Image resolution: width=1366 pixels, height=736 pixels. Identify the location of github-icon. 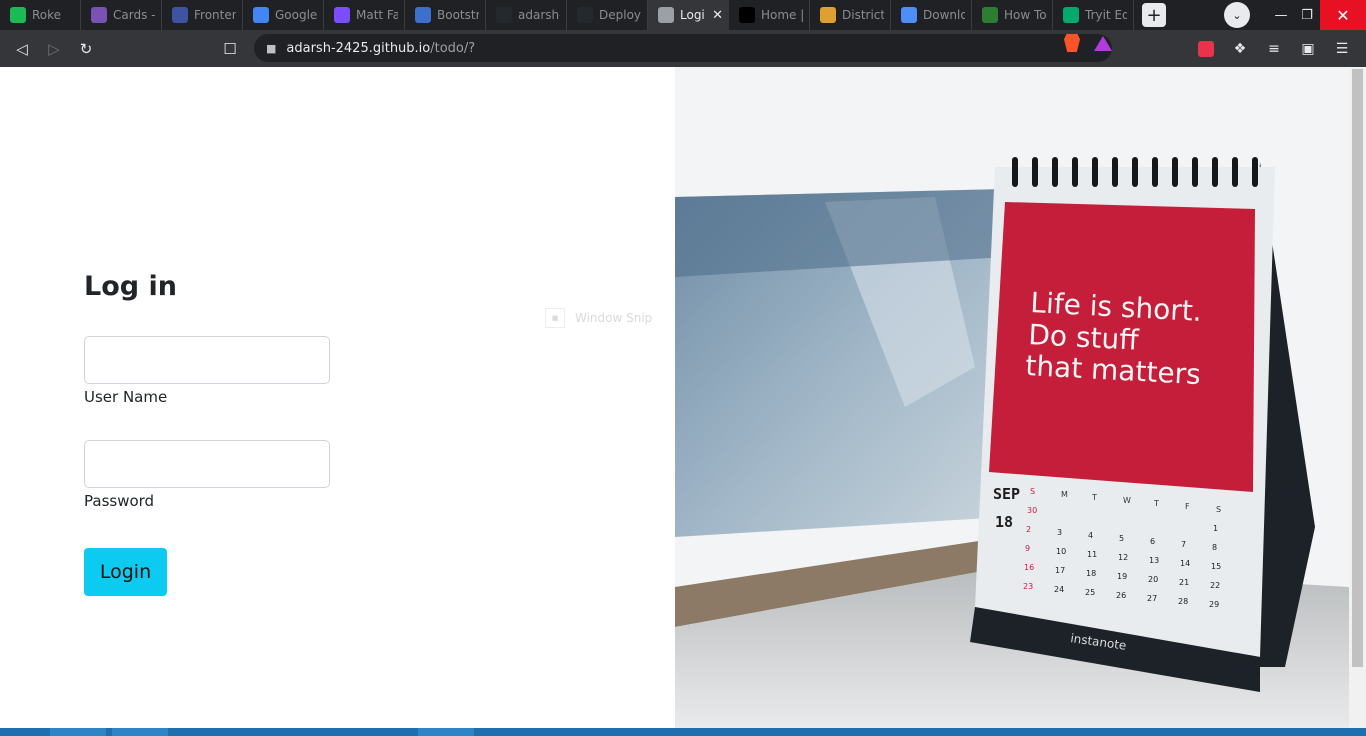
(585, 15).